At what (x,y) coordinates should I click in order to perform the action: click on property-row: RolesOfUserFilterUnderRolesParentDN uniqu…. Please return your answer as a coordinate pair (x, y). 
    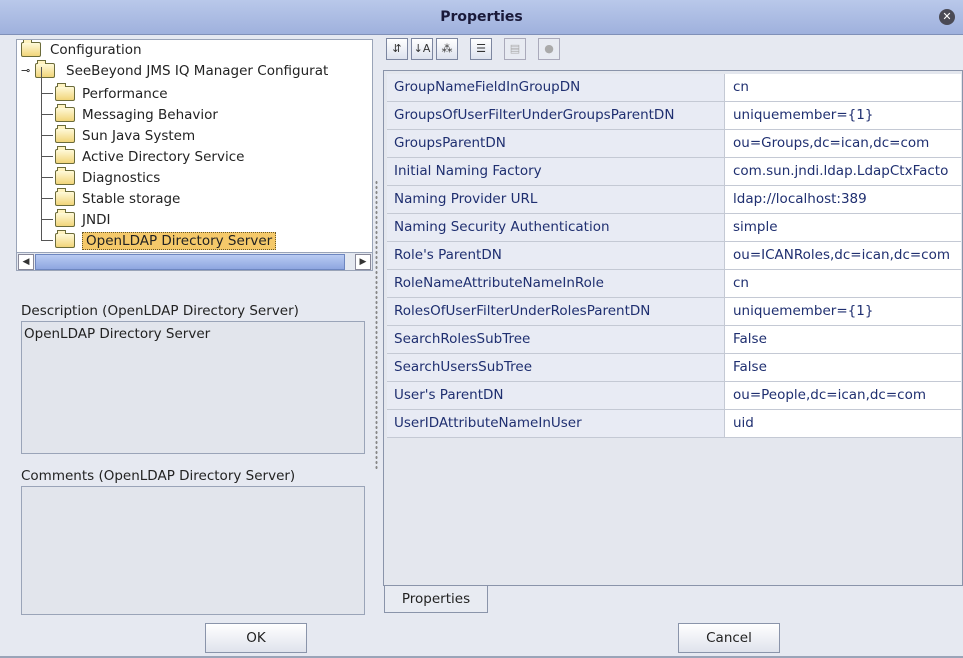
    Looking at the image, I should click on (674, 312).